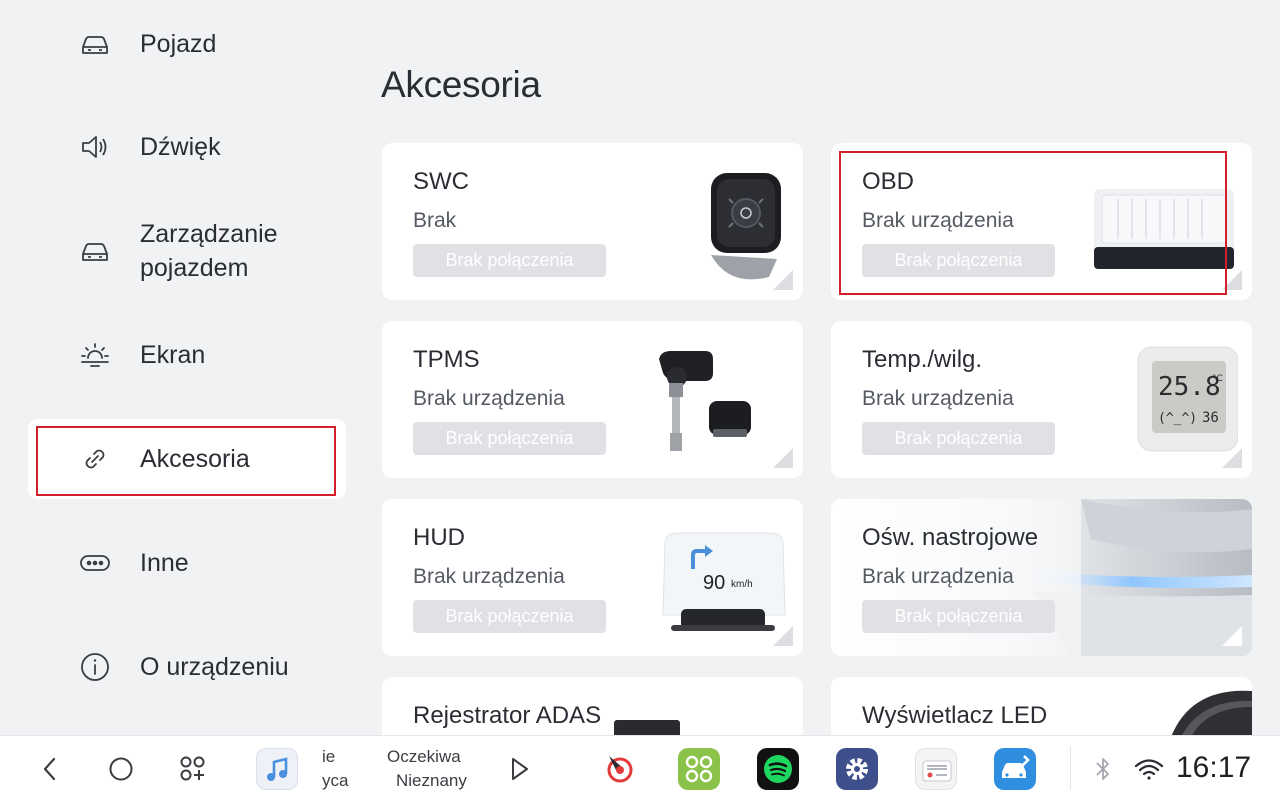  What do you see at coordinates (1070, 768) in the screenshot?
I see `taskbar-divider` at bounding box center [1070, 768].